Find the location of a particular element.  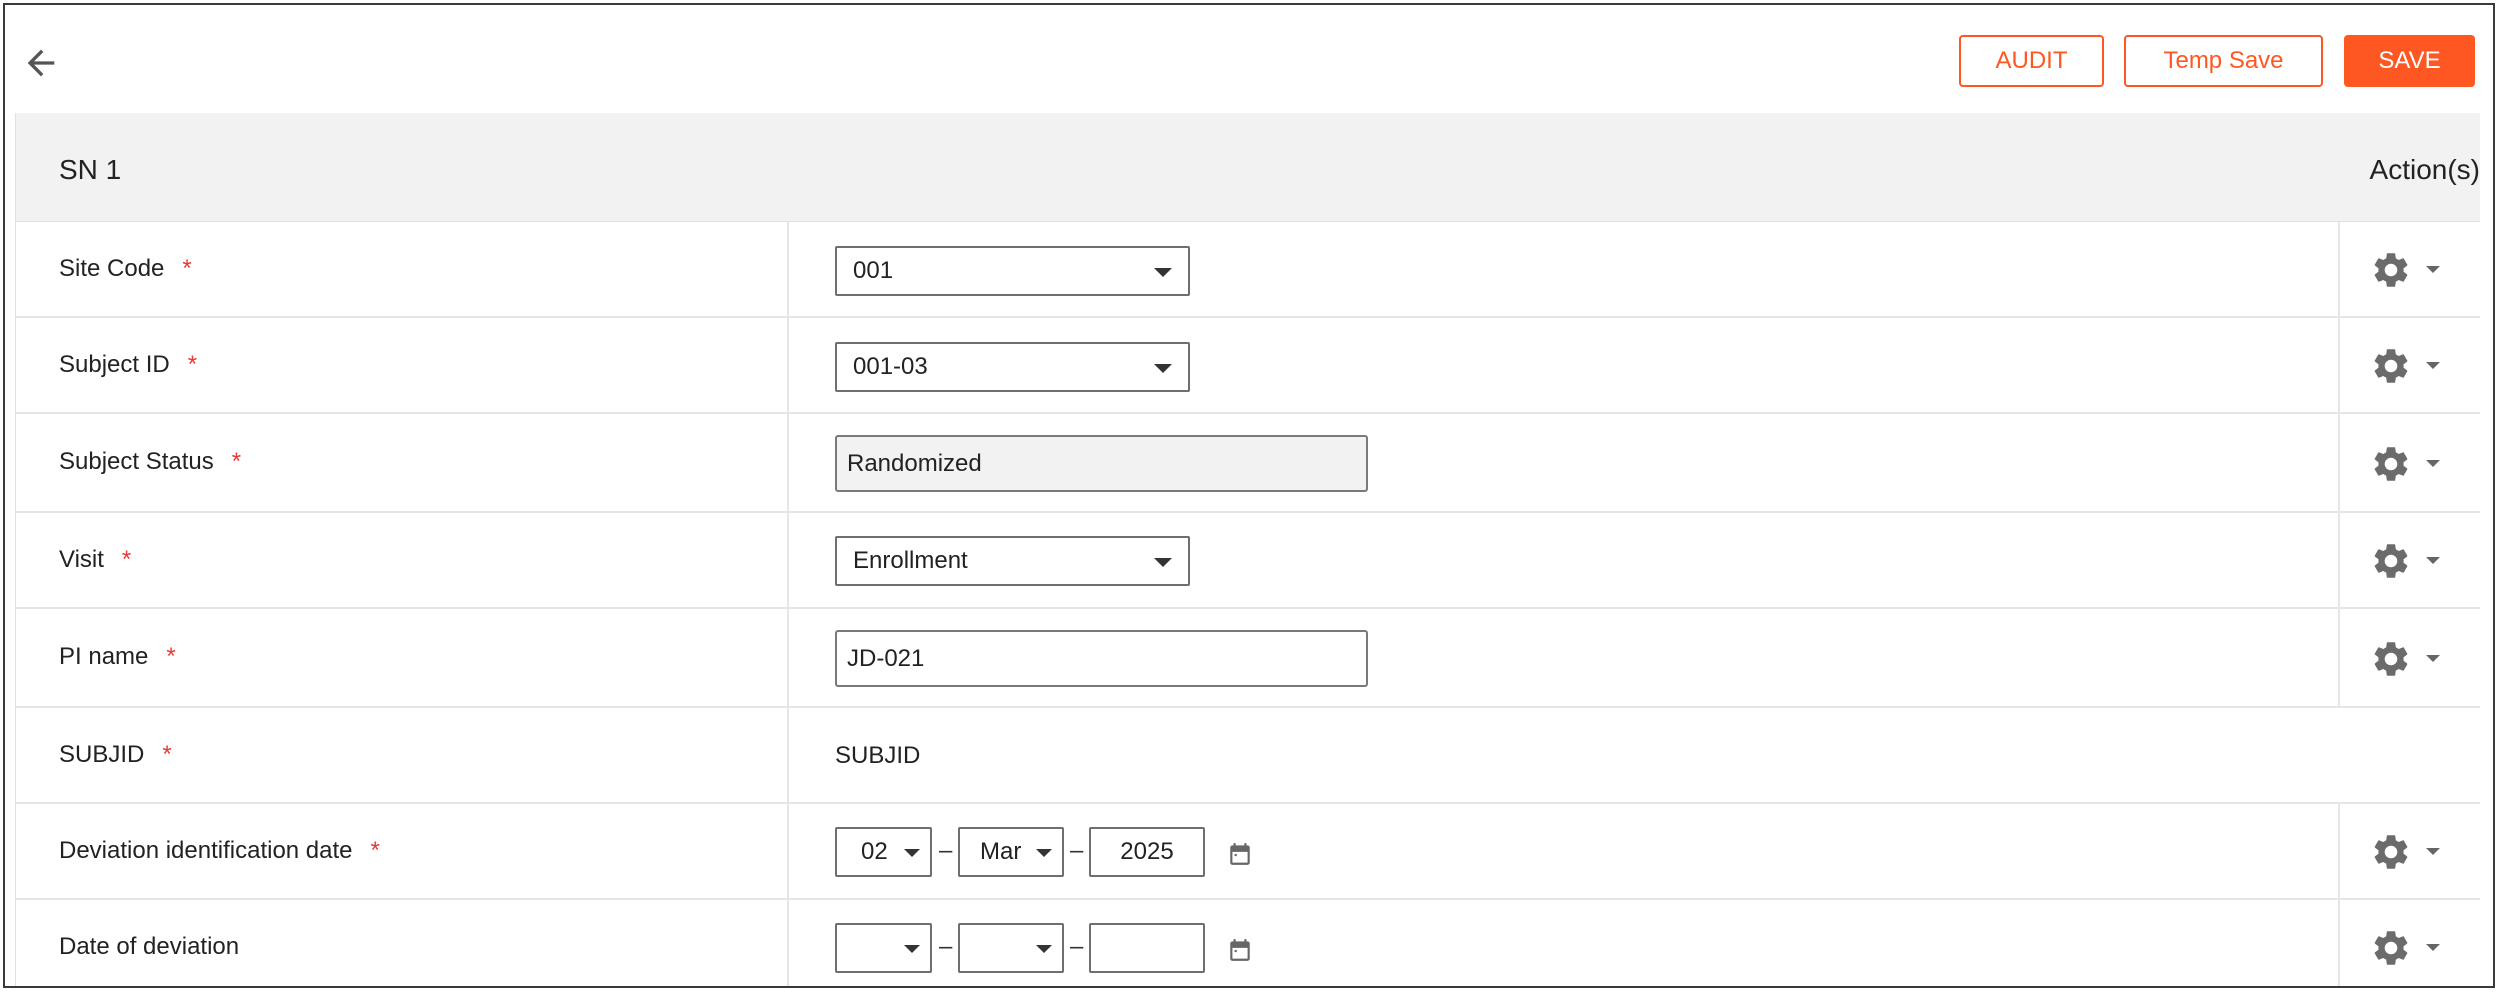

back-arrow-icon is located at coordinates (41, 63).